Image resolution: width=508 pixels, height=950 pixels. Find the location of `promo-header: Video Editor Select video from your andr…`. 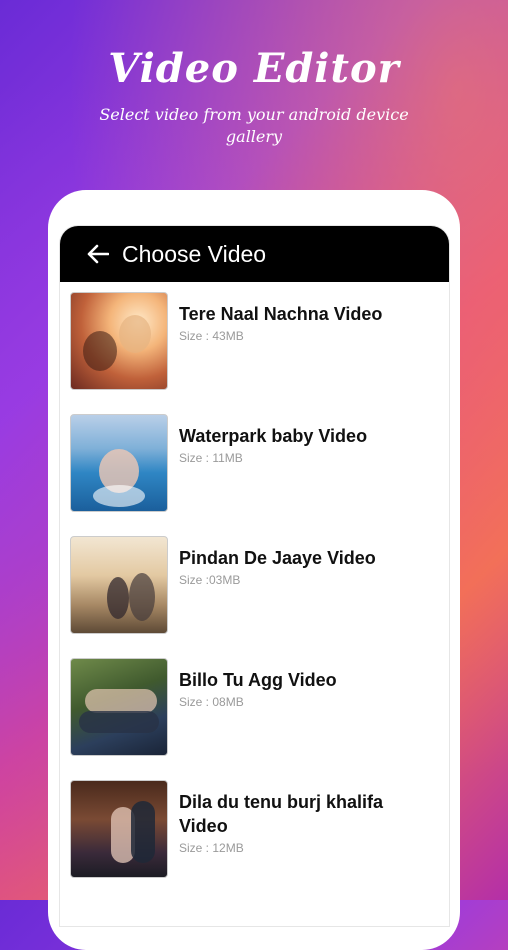

promo-header: Video Editor Select video from your andr… is located at coordinates (254, 96).